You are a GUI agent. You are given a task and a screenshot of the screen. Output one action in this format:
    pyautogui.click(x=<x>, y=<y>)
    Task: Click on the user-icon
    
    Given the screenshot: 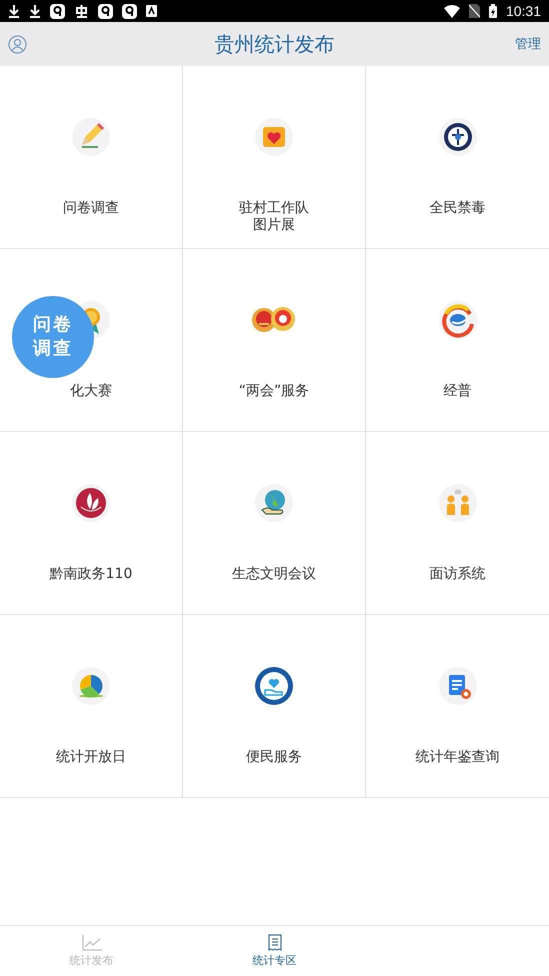 What is the action you would take?
    pyautogui.click(x=17, y=44)
    